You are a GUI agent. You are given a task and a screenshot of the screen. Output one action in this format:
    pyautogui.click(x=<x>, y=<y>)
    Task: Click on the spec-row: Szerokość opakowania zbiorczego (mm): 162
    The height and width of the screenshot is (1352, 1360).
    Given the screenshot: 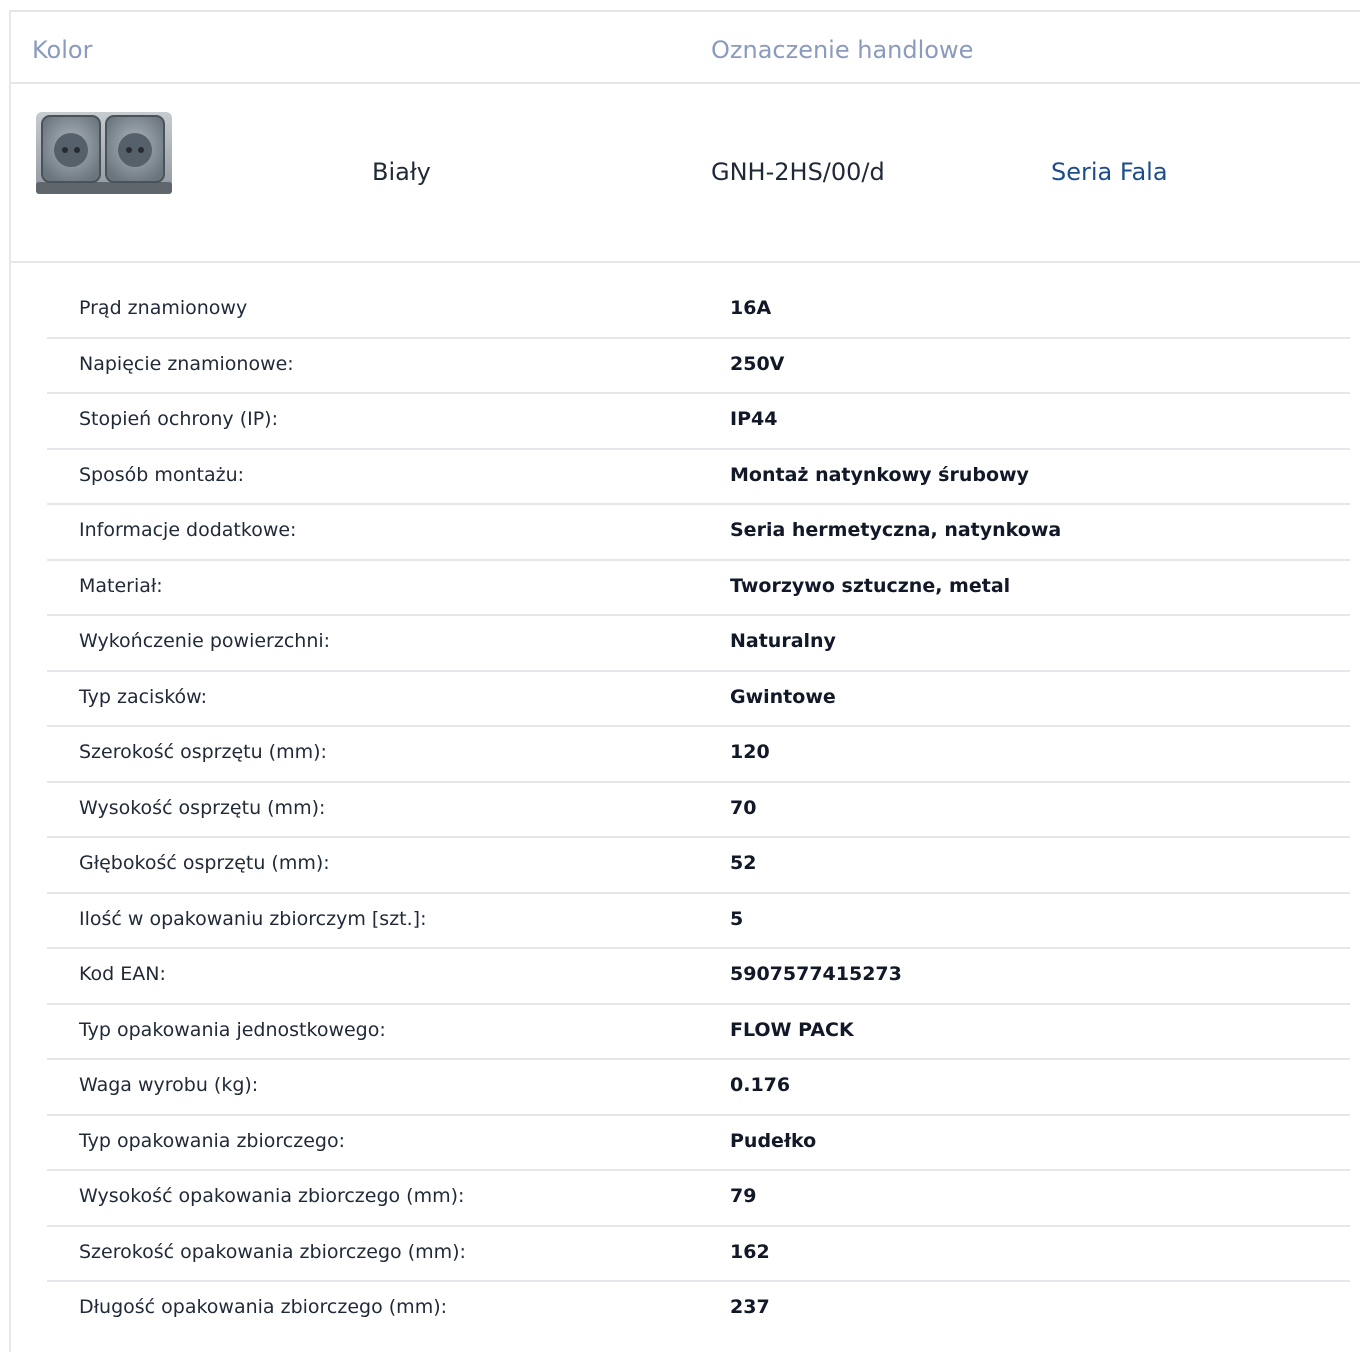 What is the action you would take?
    pyautogui.click(x=698, y=1254)
    